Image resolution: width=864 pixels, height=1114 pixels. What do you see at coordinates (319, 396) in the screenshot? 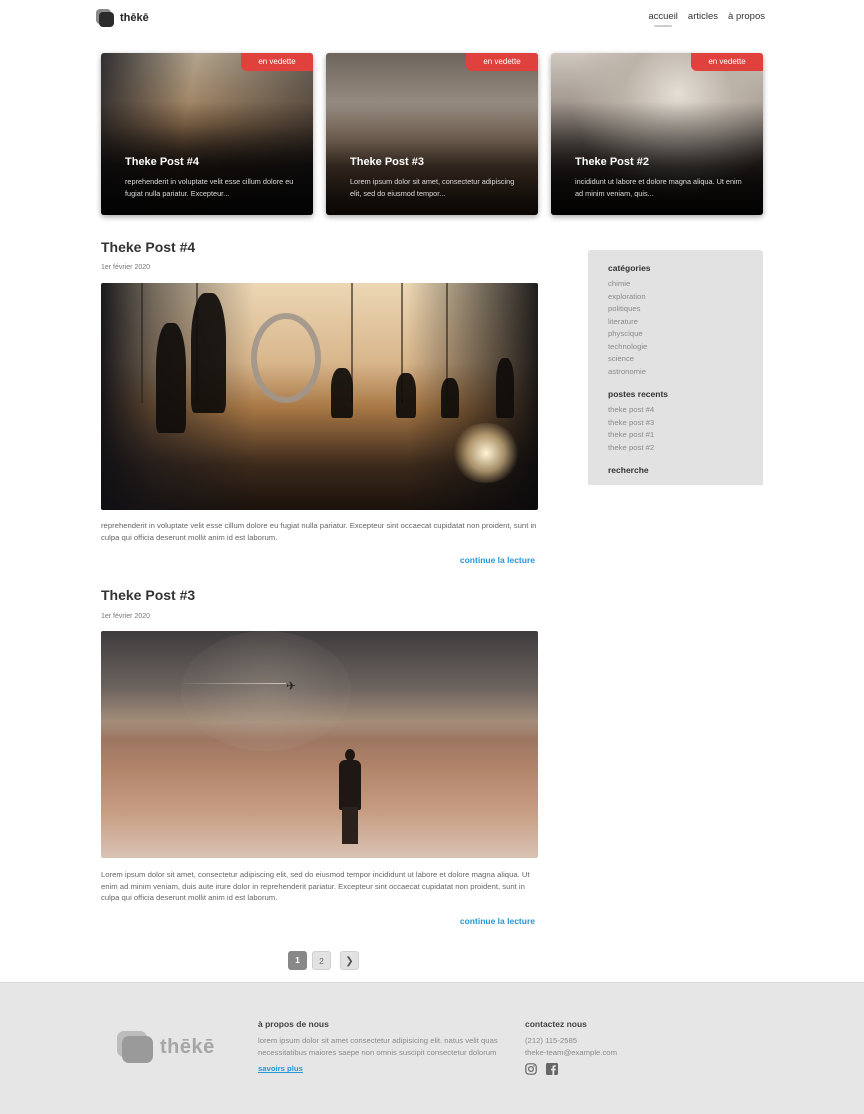
I see `post-image` at bounding box center [319, 396].